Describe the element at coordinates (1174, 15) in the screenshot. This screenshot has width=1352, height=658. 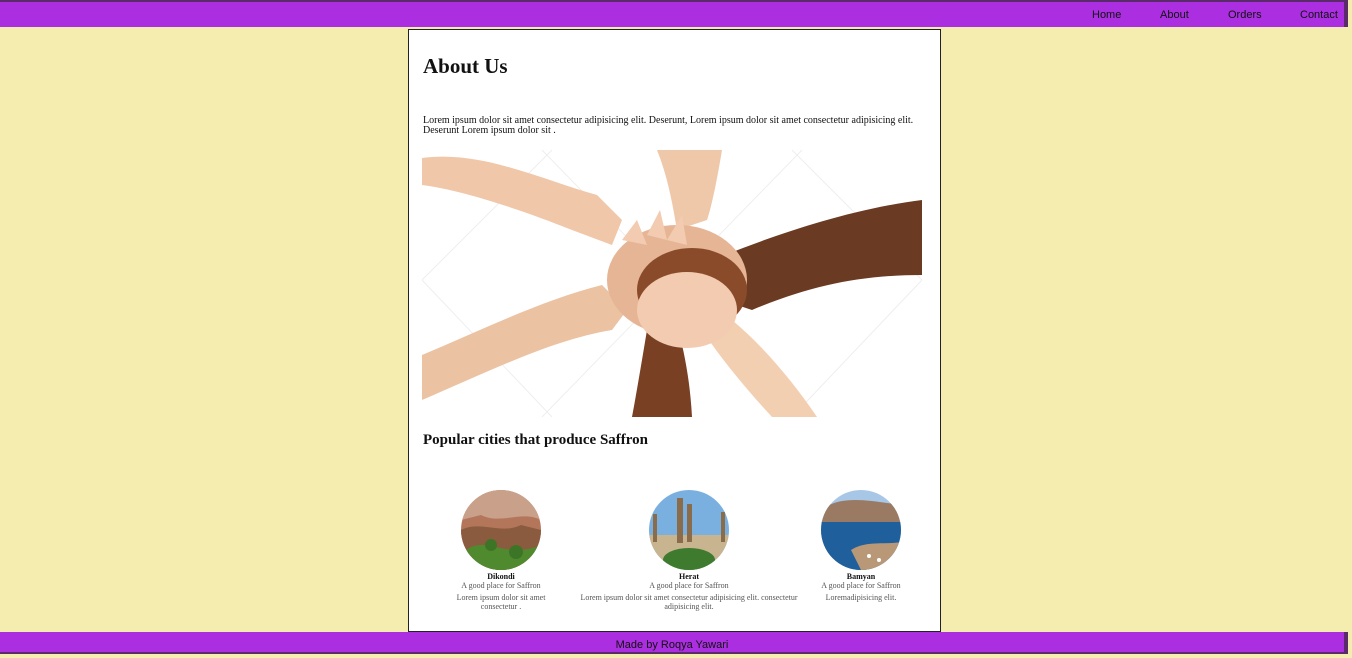
I see `nav-about-link: About` at that location.